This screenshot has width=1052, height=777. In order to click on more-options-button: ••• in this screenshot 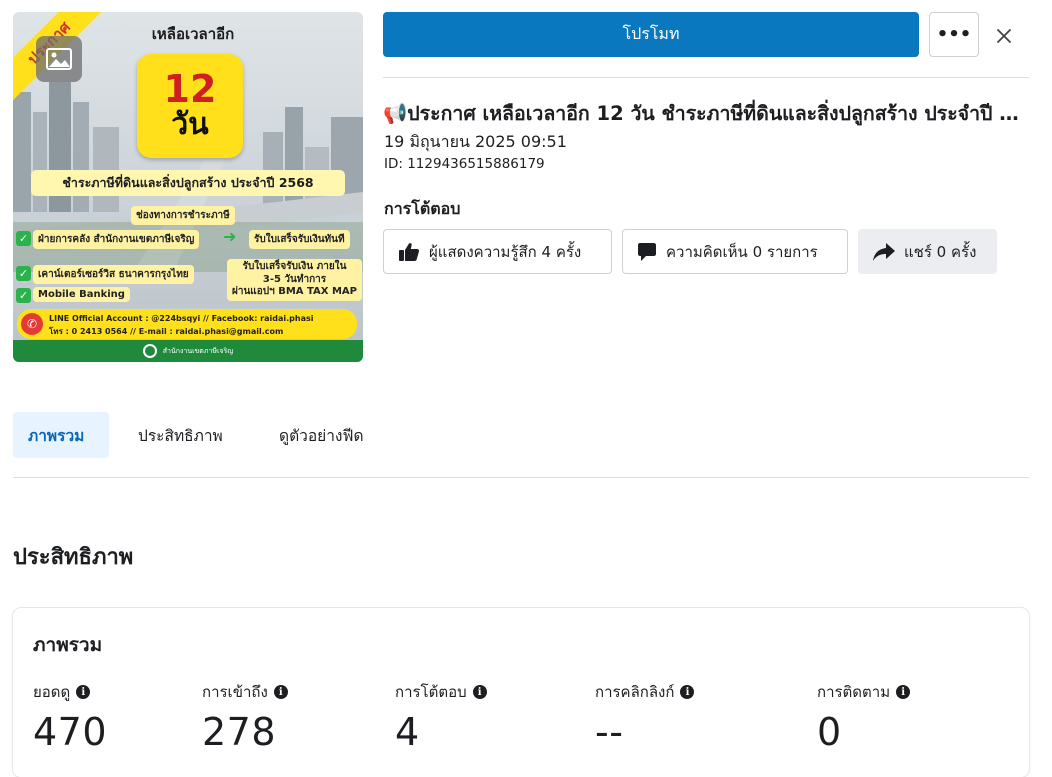, I will do `click(954, 34)`.